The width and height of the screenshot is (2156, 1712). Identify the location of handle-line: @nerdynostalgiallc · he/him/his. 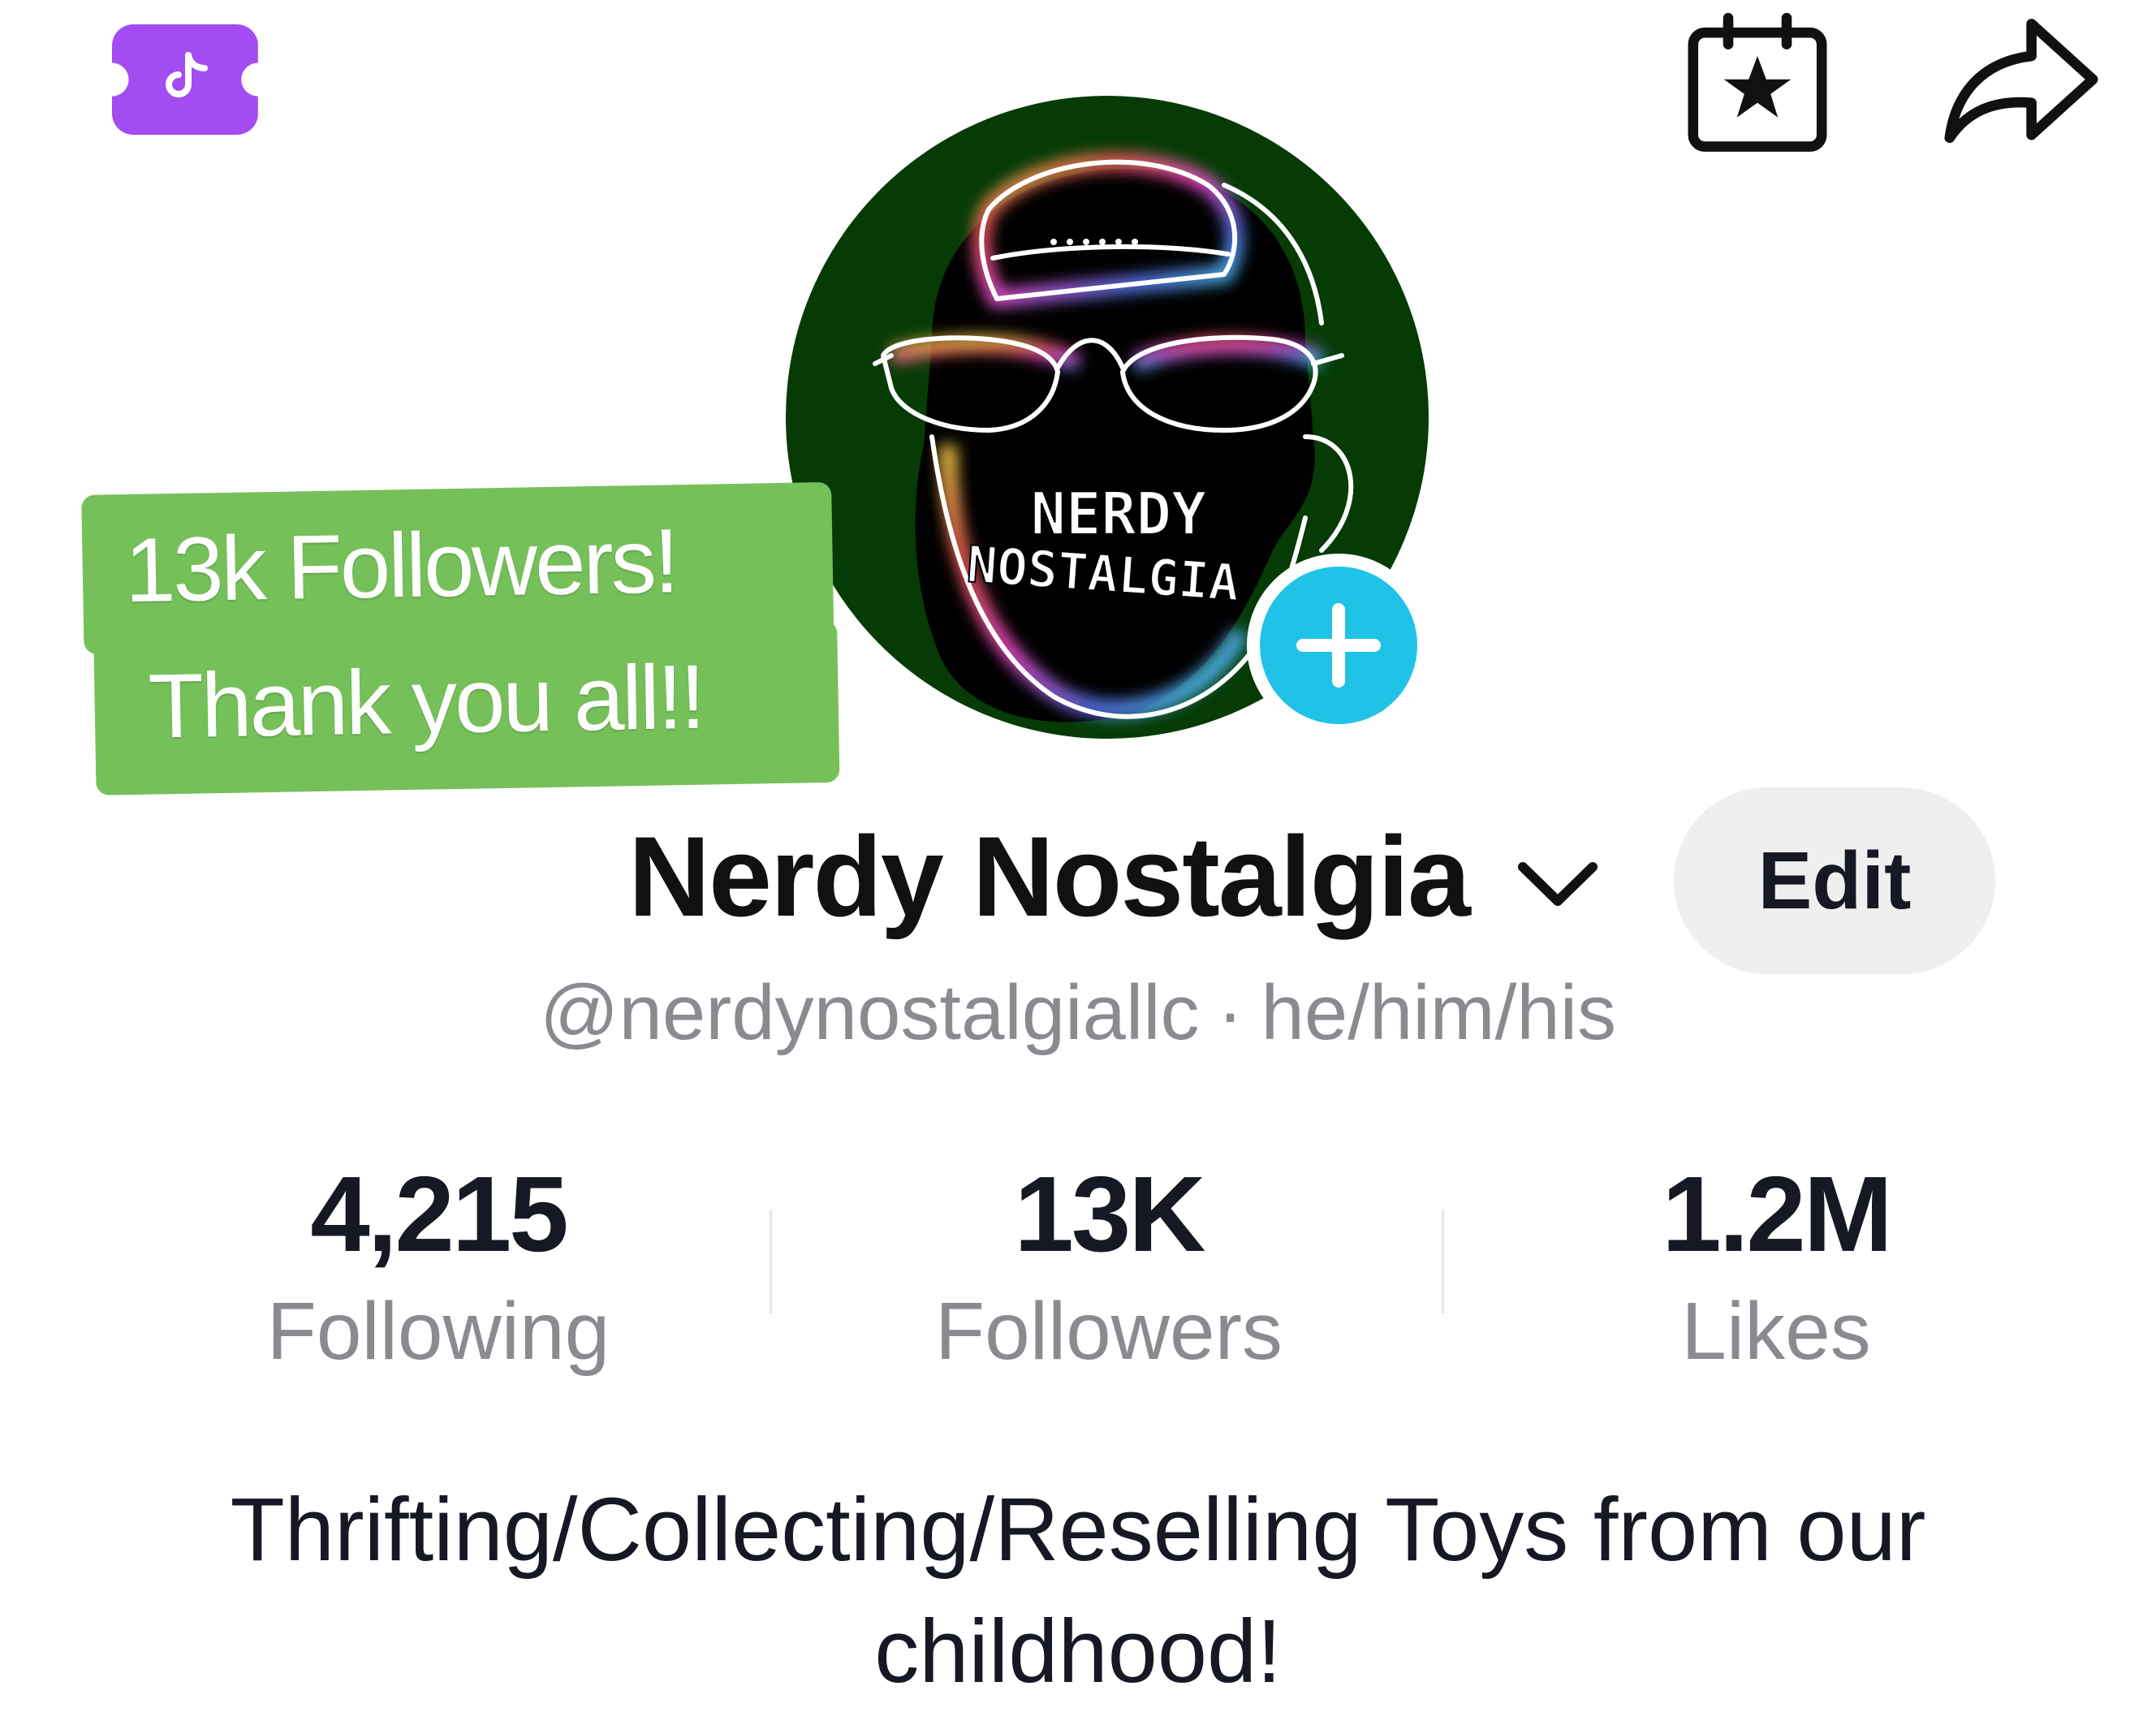
(1078, 1013).